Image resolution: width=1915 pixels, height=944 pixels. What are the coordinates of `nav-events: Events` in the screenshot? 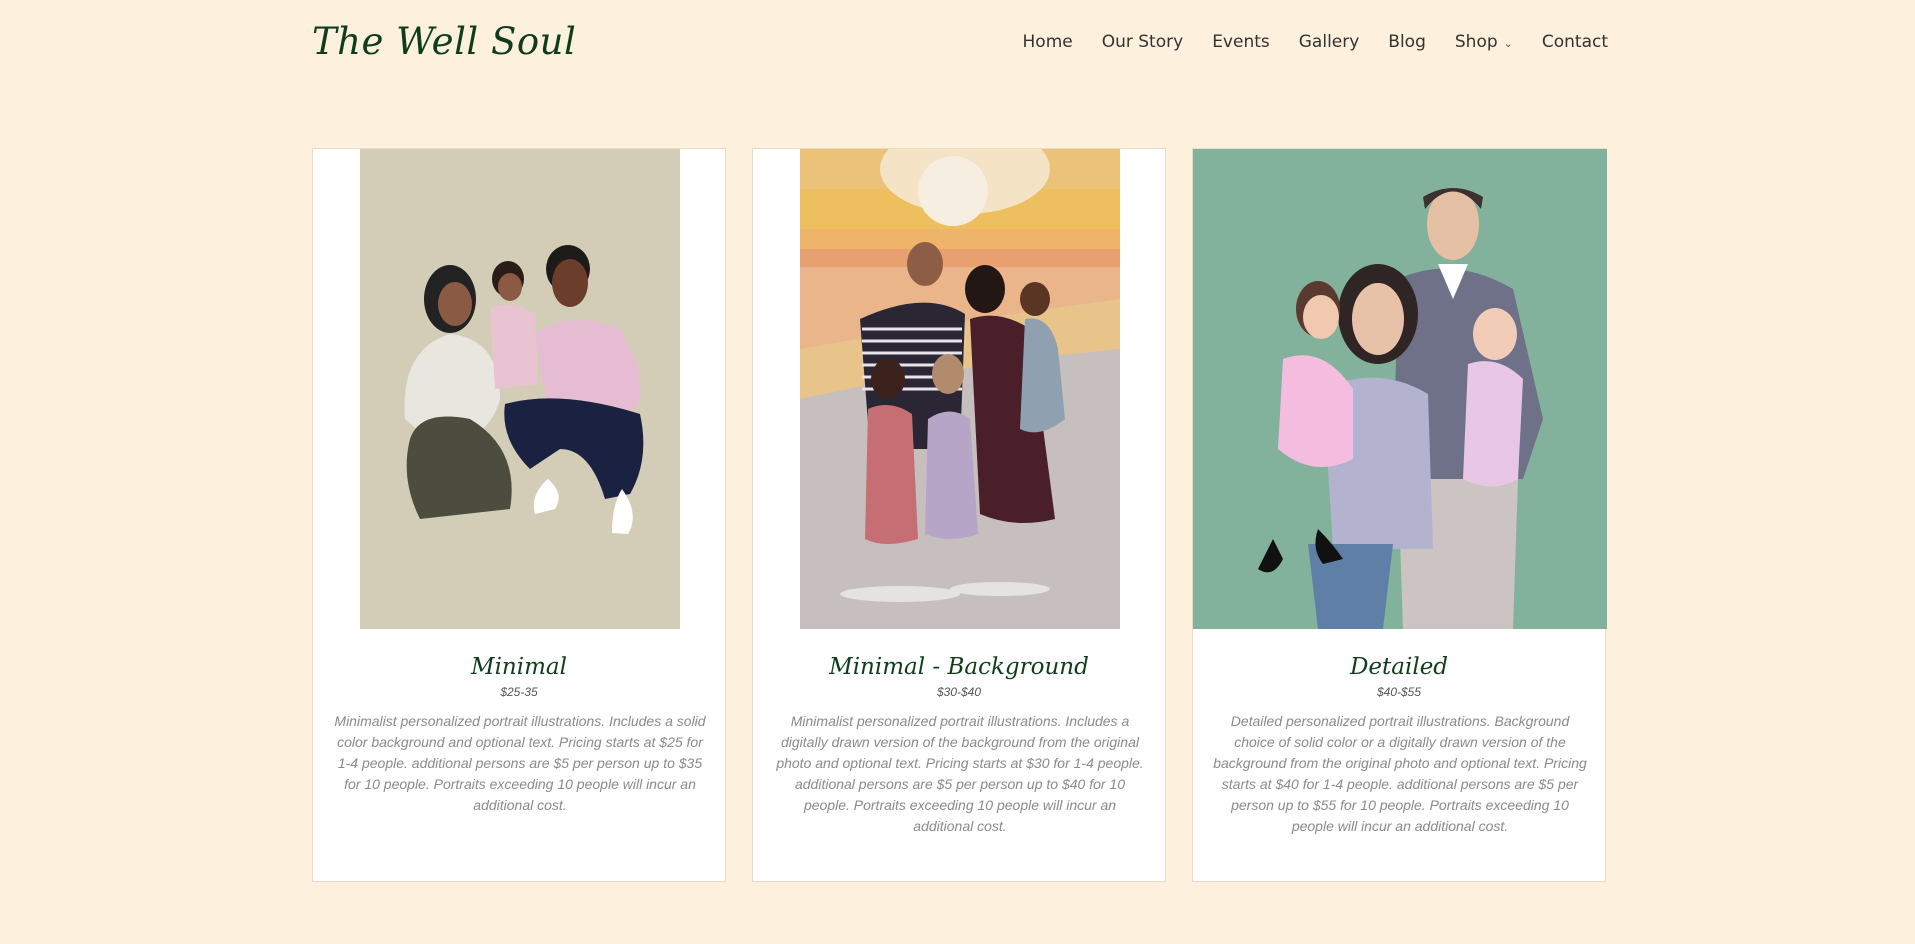 It's located at (1241, 42).